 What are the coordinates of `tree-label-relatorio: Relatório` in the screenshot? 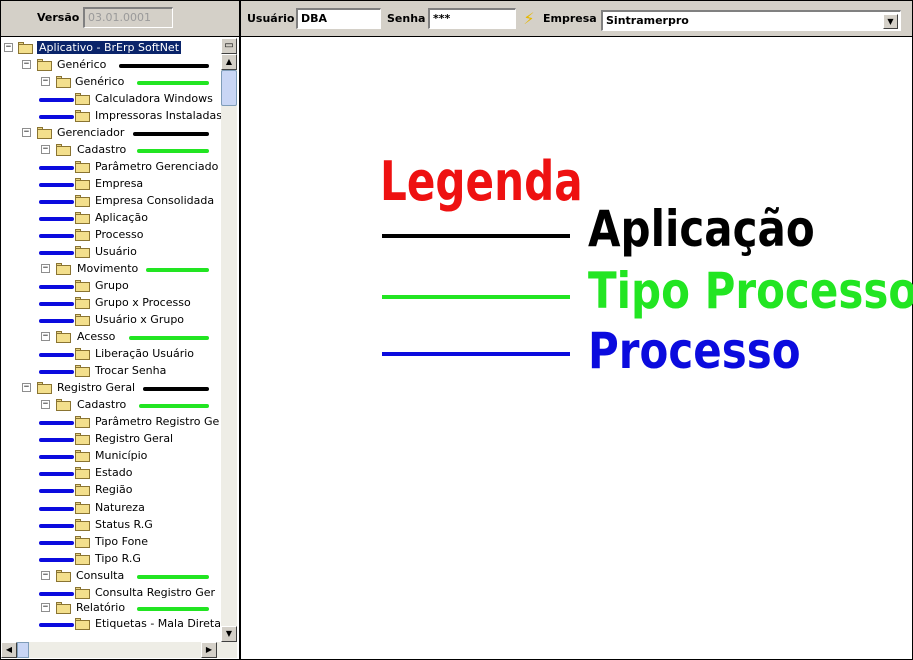 It's located at (100, 607).